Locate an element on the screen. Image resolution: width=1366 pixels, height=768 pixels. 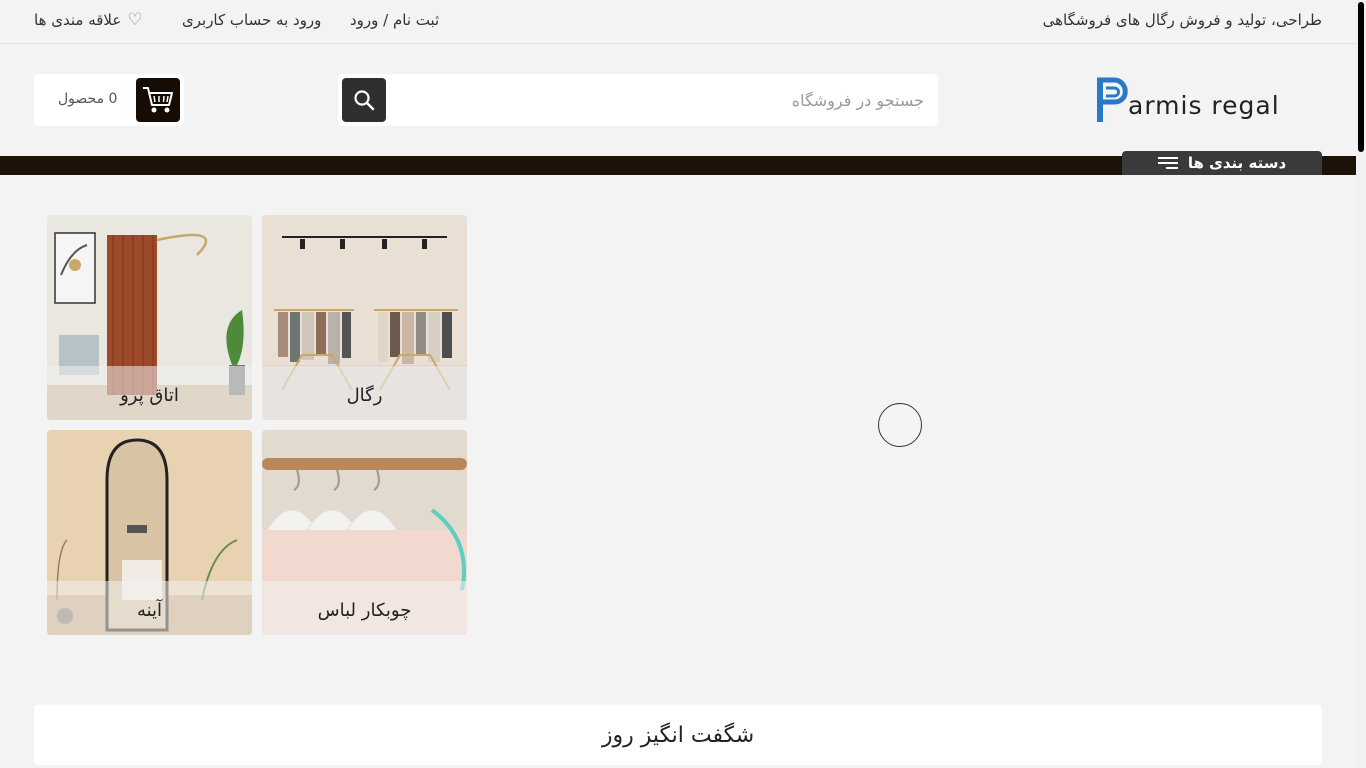
category-tile-regal: رگال is located at coordinates (364, 317).